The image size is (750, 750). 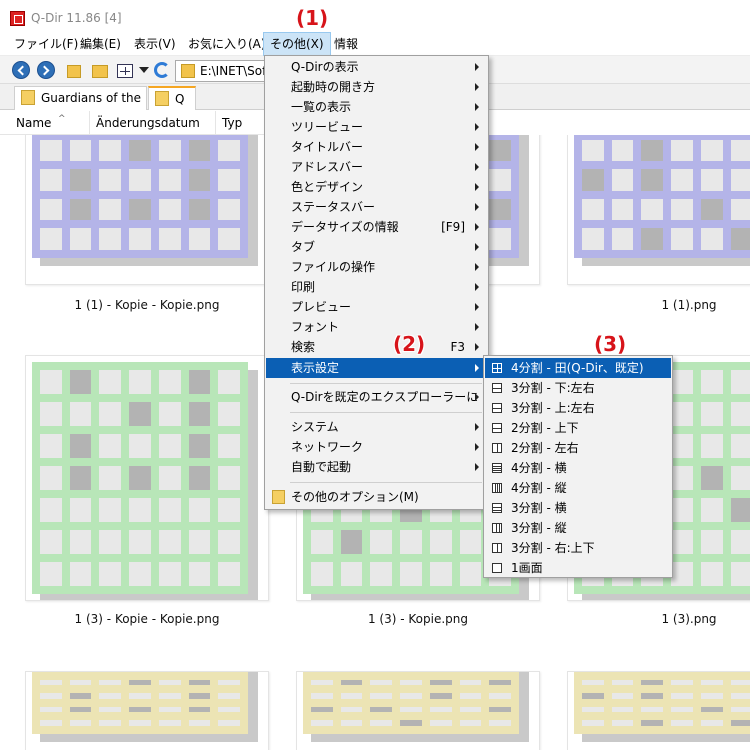 I want to click on single-pane-icon, so click(x=497, y=568).